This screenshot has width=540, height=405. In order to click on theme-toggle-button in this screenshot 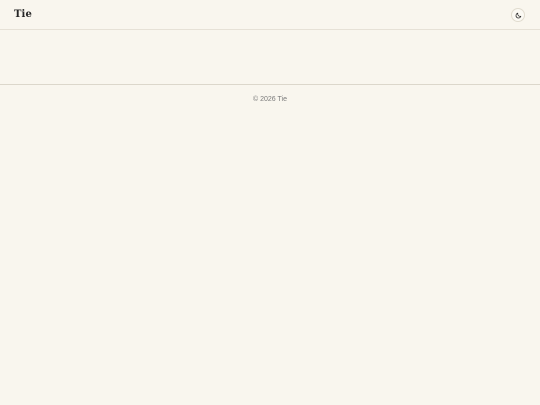, I will do `click(518, 15)`.